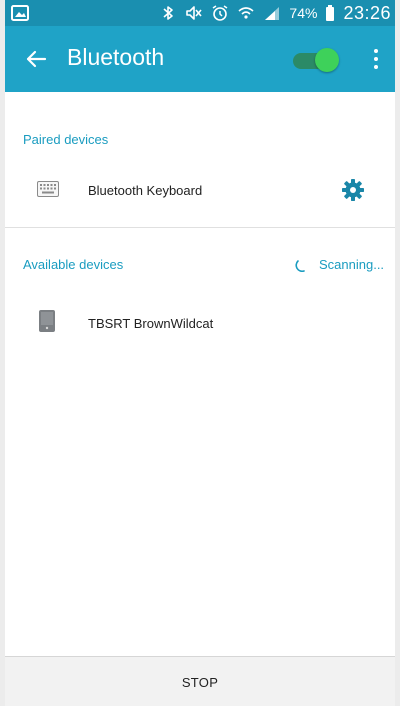 The image size is (400, 706). What do you see at coordinates (353, 192) in the screenshot?
I see `settings-gear-icon` at bounding box center [353, 192].